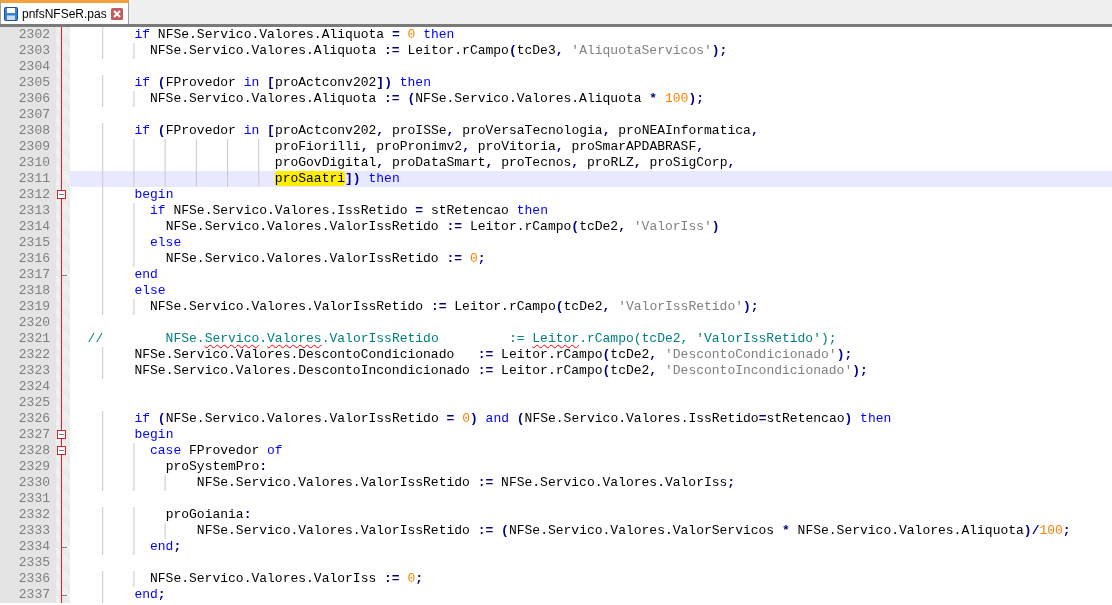 Image resolution: width=1112 pixels, height=605 pixels. What do you see at coordinates (591, 275) in the screenshot?
I see `code-line: end` at bounding box center [591, 275].